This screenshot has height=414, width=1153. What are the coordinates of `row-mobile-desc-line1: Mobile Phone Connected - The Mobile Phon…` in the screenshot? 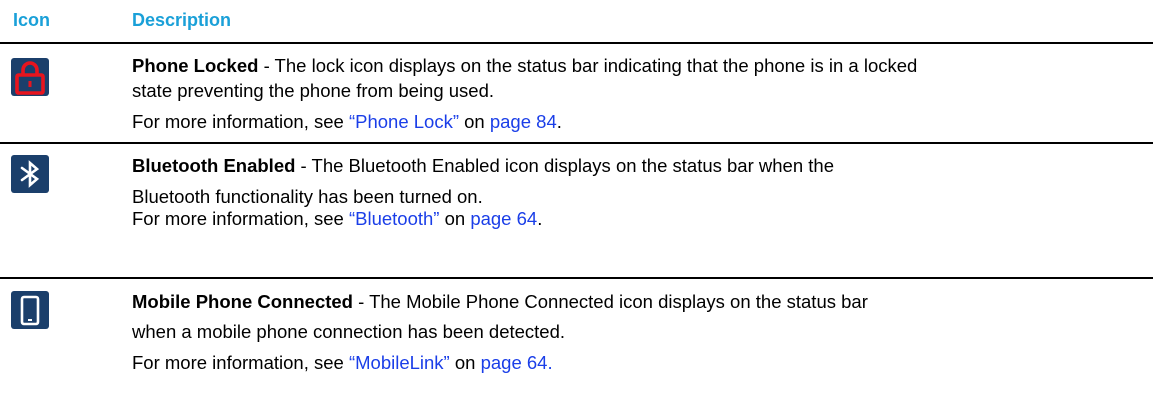 It's located at (500, 301).